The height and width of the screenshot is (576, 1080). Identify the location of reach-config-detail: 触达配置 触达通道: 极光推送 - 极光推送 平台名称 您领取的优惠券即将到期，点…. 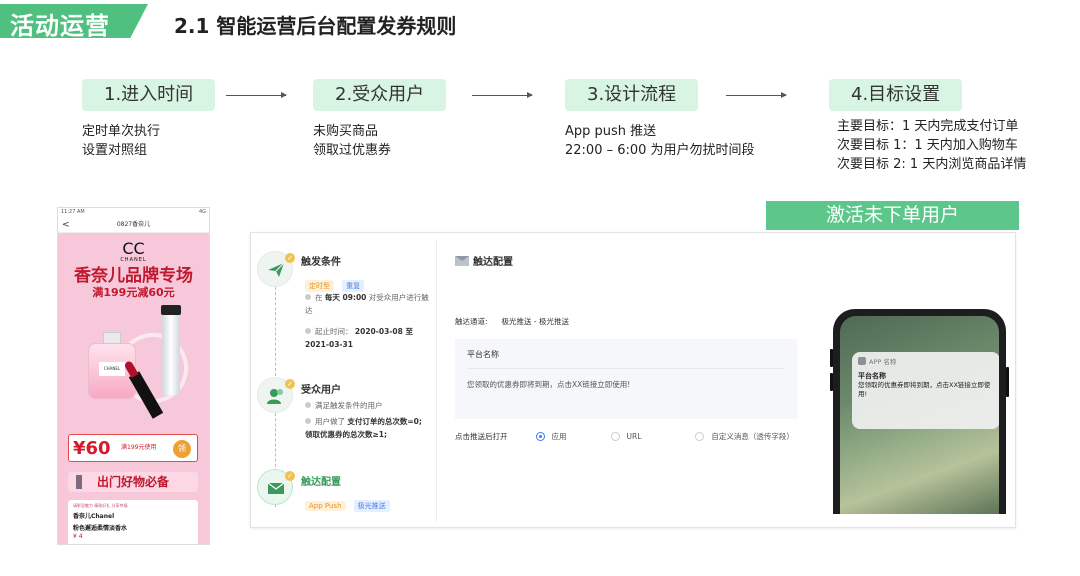
(630, 347).